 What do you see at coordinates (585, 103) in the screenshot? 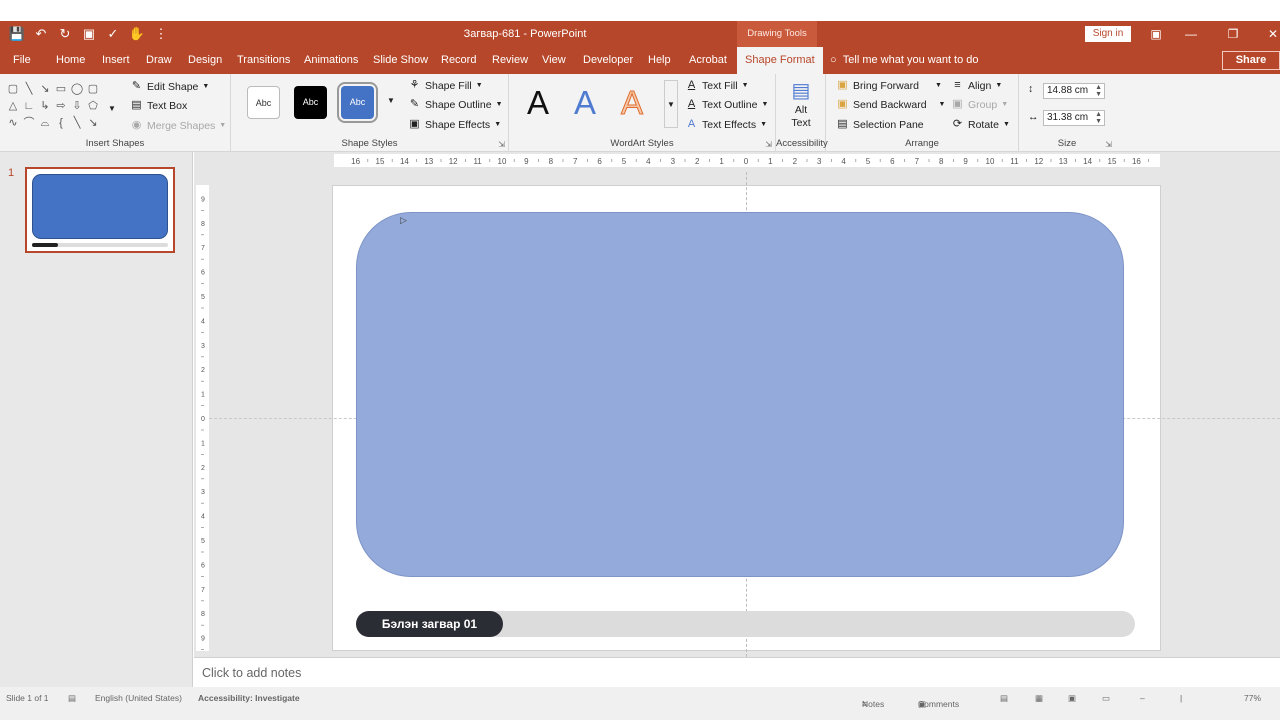
I see `wordart-style-blue: A` at bounding box center [585, 103].